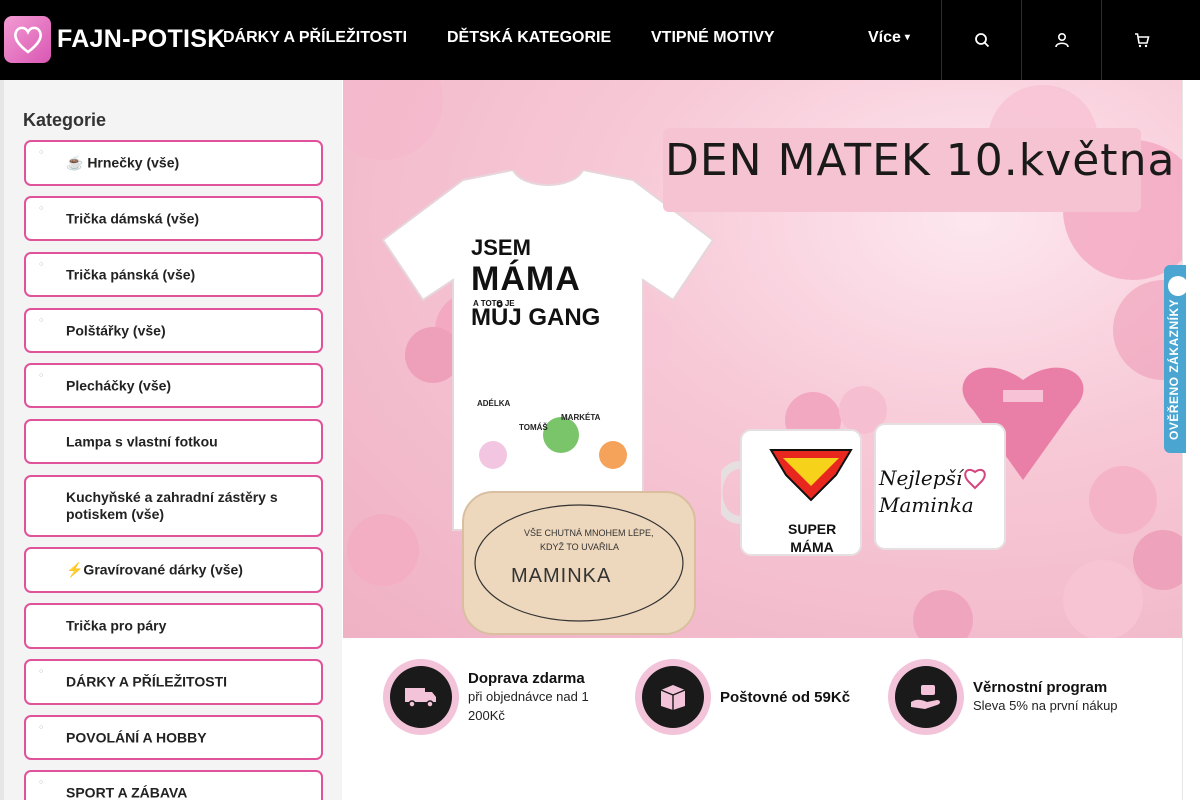 The height and width of the screenshot is (800, 1200). Describe the element at coordinates (579, 563) in the screenshot. I see `cutting-board-image` at that location.